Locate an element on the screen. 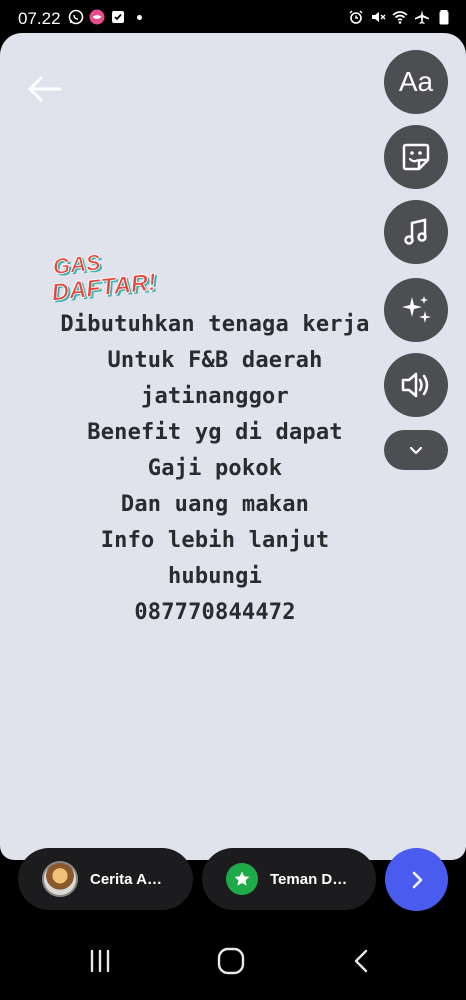 The image size is (466, 1000). story-text-line: Gaji pokok is located at coordinates (215, 468).